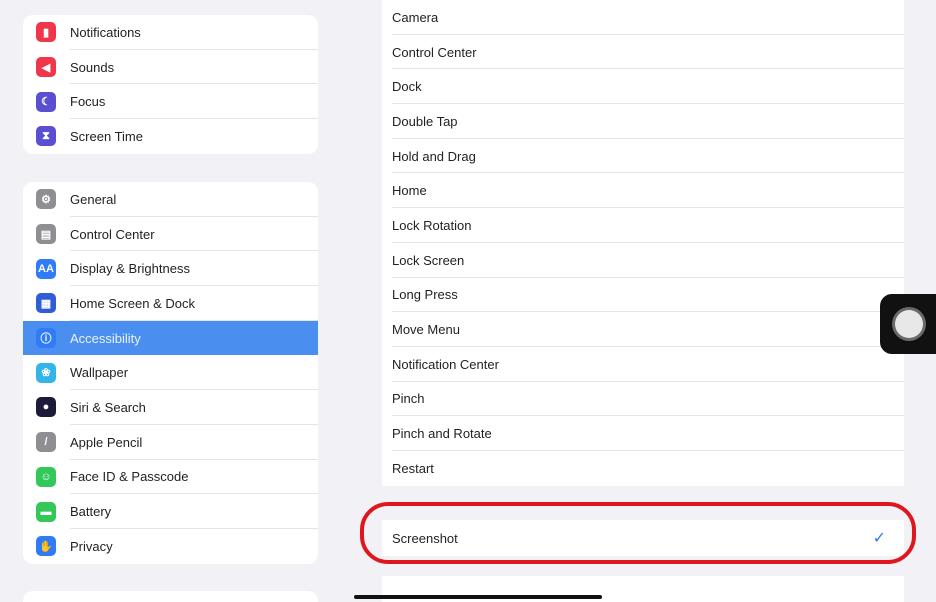  I want to click on option-label: Camera, so click(415, 17).